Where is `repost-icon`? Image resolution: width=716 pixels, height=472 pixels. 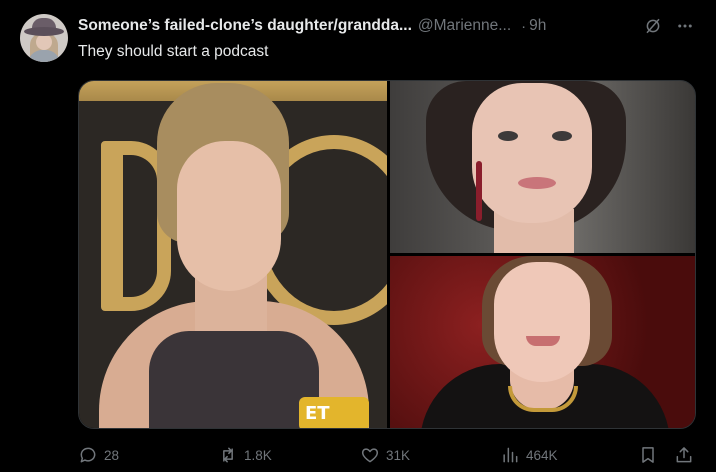 repost-icon is located at coordinates (228, 455).